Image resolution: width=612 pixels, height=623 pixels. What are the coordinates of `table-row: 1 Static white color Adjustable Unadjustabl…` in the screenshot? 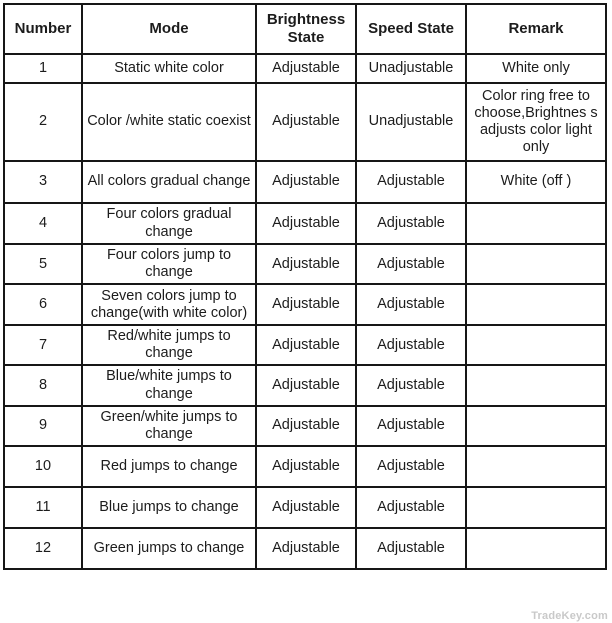 It's located at (305, 68).